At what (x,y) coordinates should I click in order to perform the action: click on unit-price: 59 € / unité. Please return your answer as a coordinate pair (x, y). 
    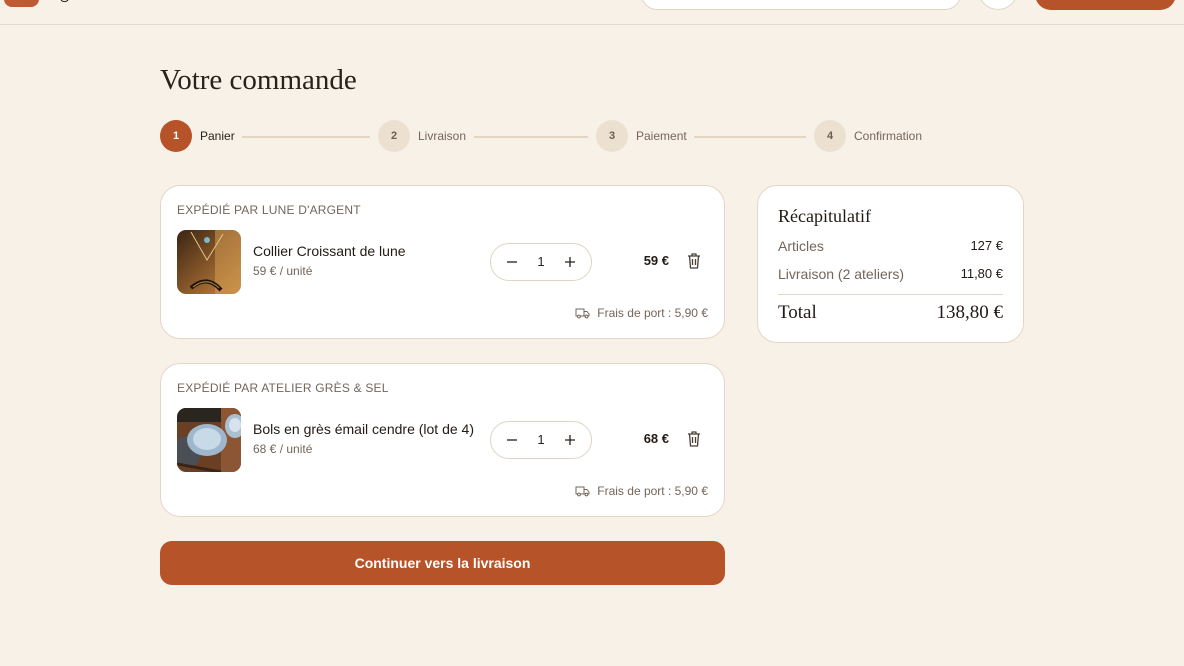
    Looking at the image, I should click on (283, 271).